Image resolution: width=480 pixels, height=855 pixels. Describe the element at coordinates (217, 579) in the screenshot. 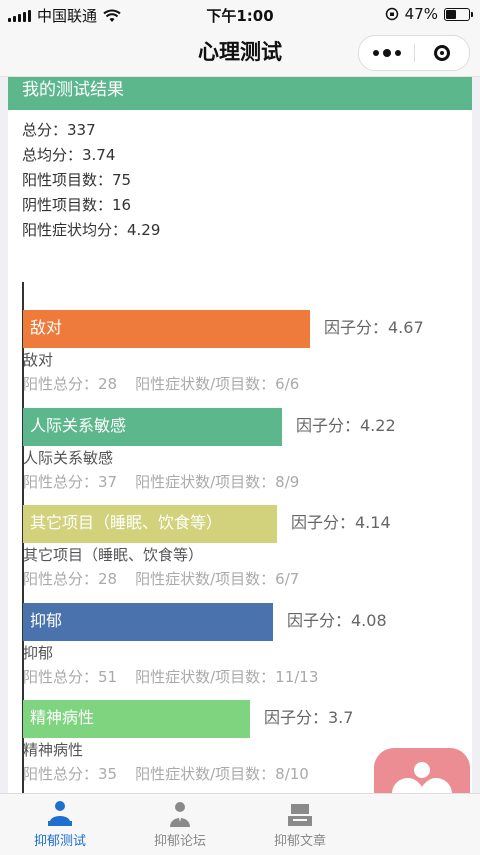

I see `factor-symptom-ratio: 阳性症状数/项目数：6/7` at that location.